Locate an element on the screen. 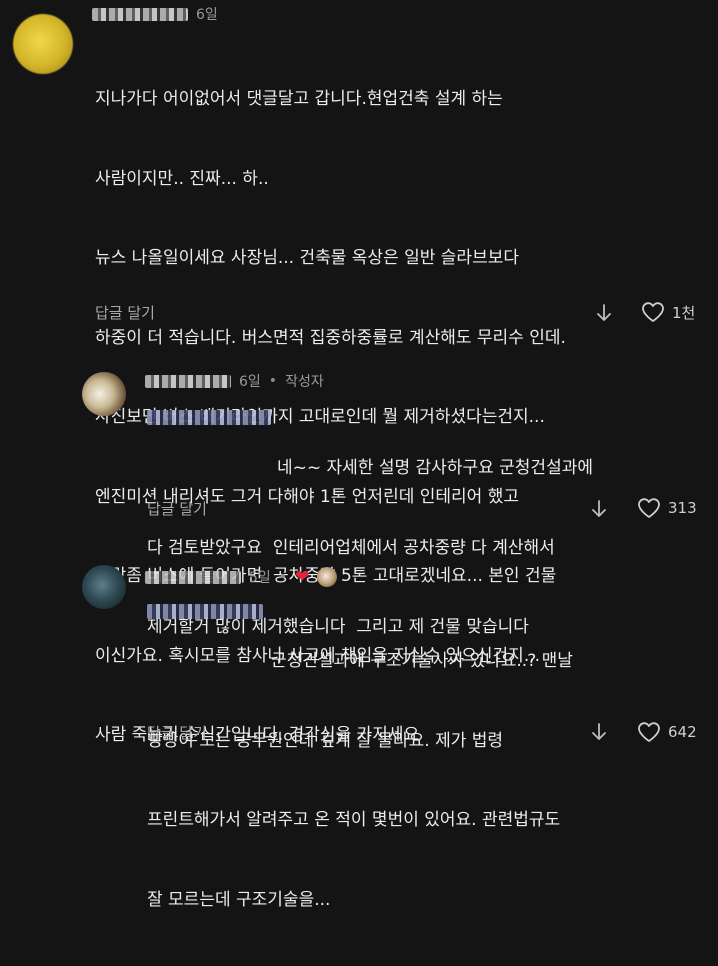 The image size is (718, 966). like-button: 1천 is located at coordinates (667, 312).